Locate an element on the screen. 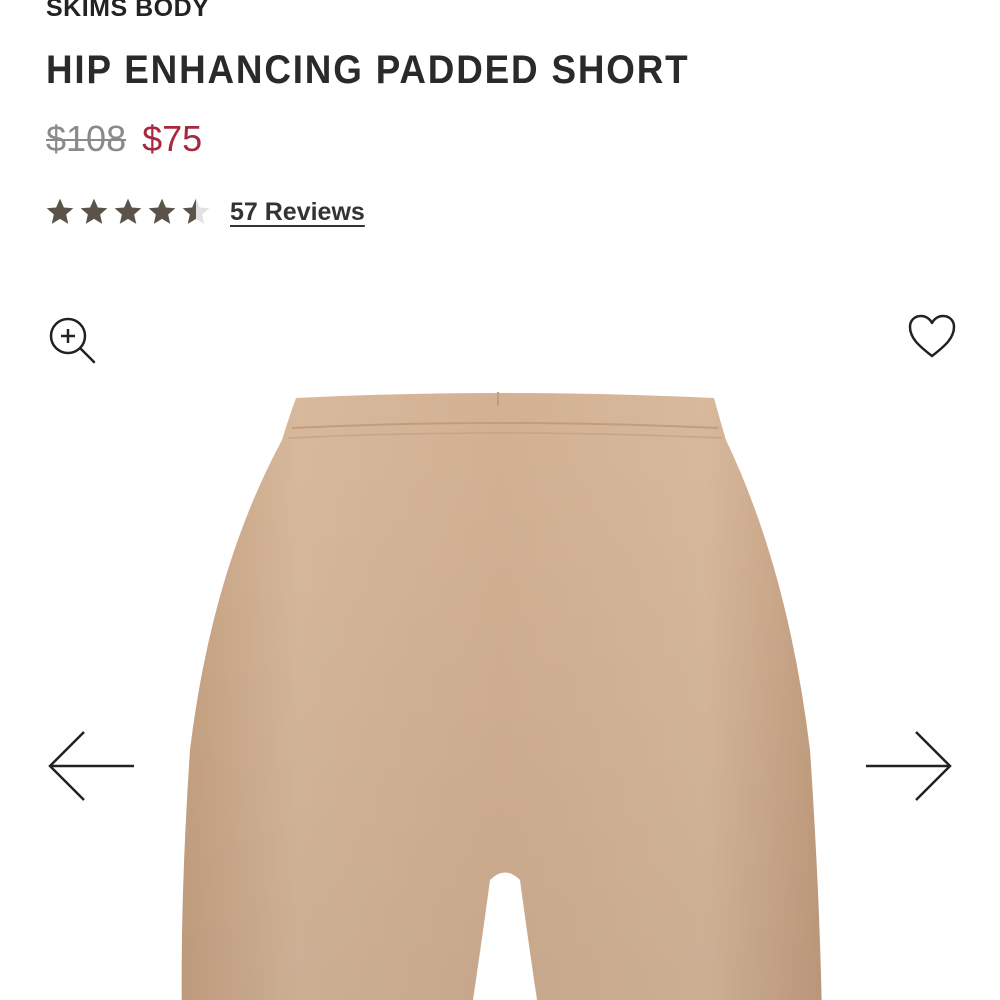 The height and width of the screenshot is (1000, 1000). brand-name: SKIMS BODY is located at coordinates (127, 11).